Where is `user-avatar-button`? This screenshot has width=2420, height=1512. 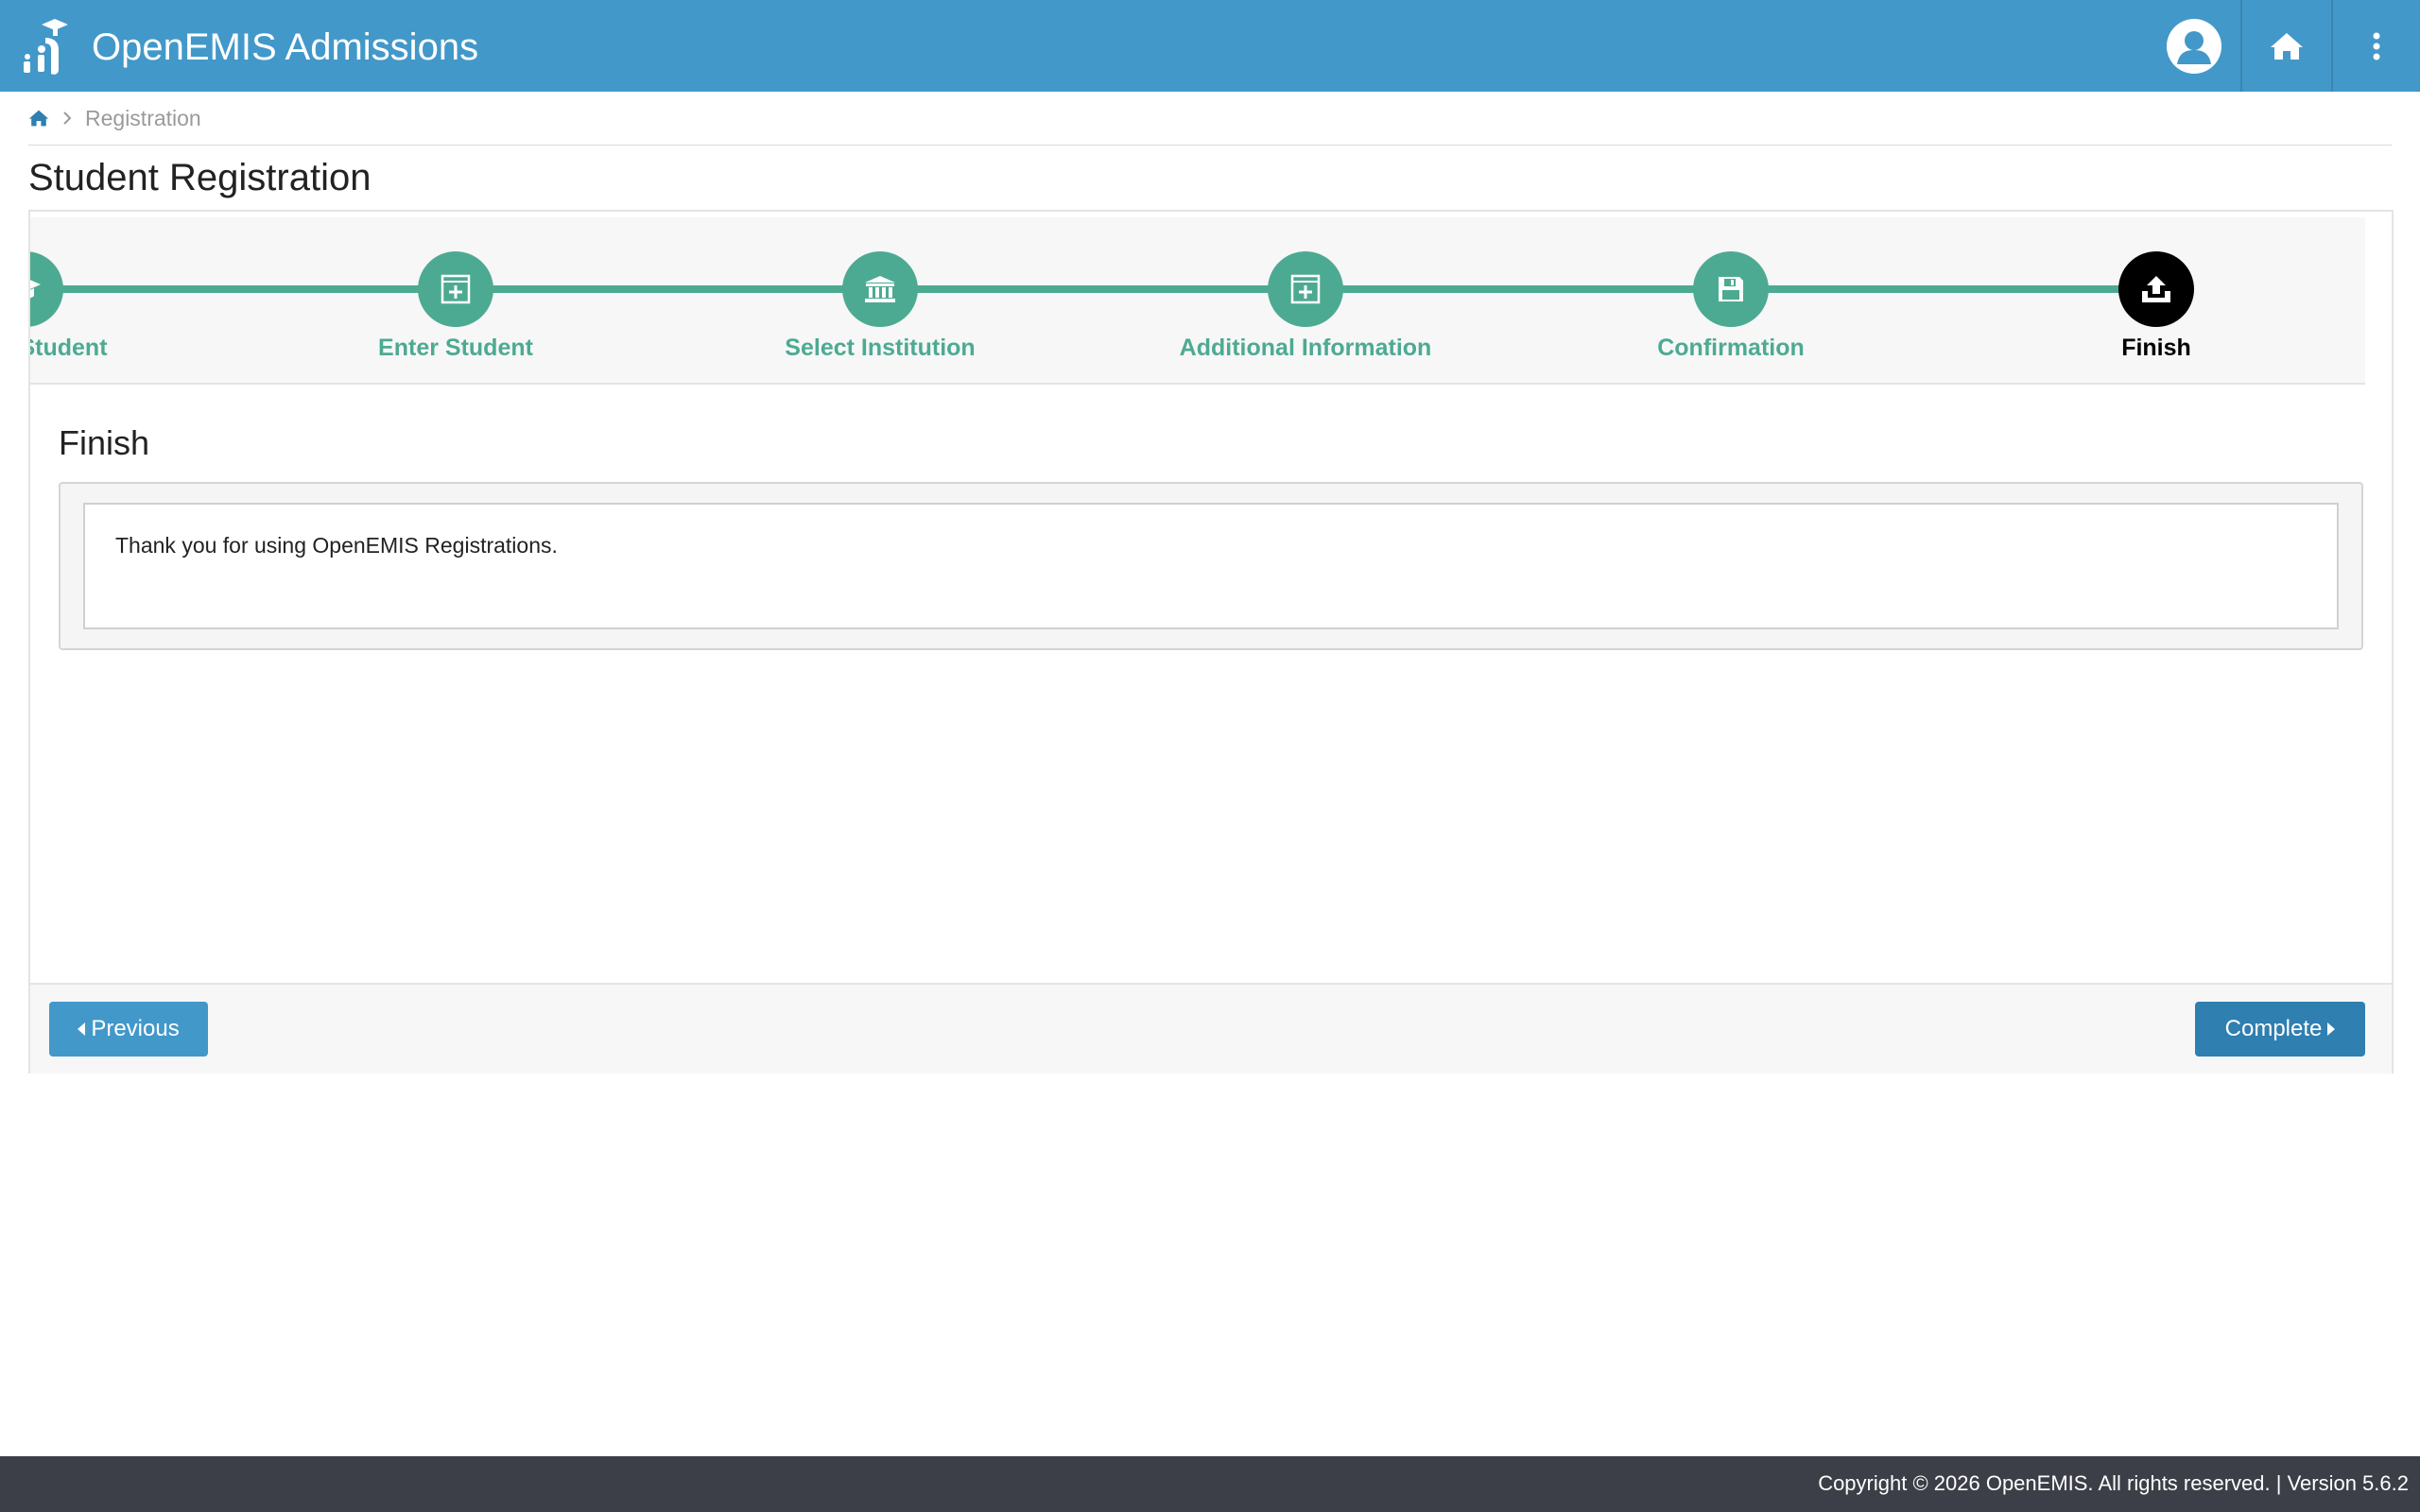
user-avatar-button is located at coordinates (2194, 46).